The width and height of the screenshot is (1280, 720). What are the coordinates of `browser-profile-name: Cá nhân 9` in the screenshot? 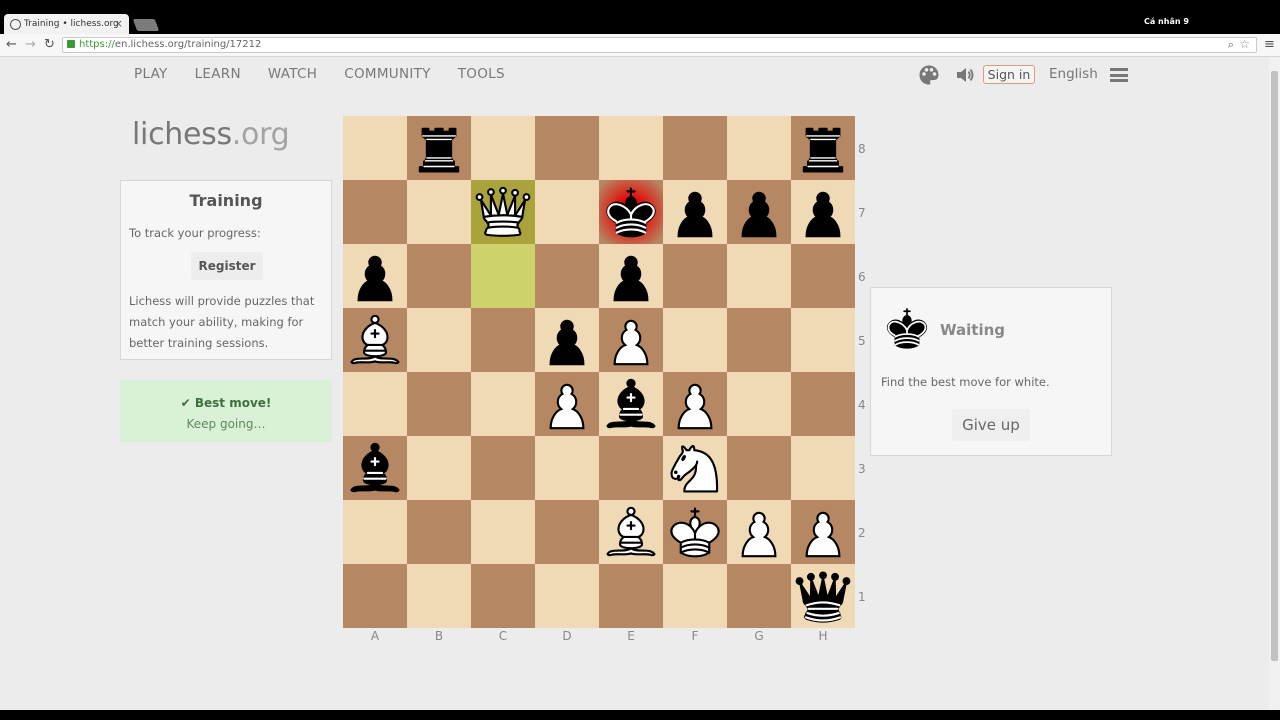 It's located at (1166, 21).